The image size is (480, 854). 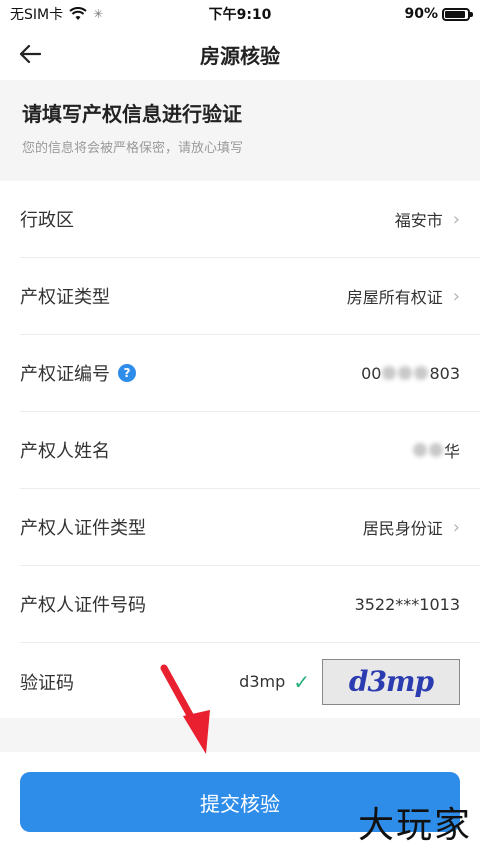 What do you see at coordinates (250, 219) in the screenshot?
I see `district-row: 行政区 福安市 ›` at bounding box center [250, 219].